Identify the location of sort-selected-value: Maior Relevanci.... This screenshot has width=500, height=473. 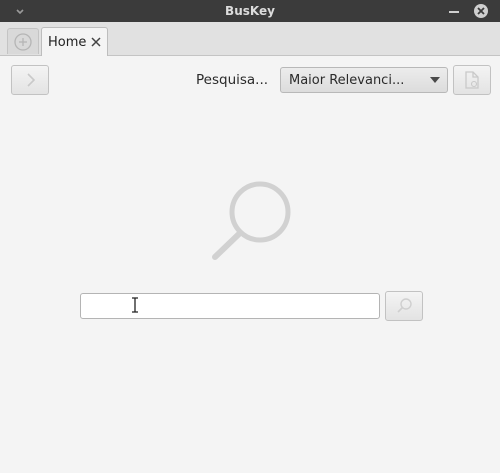
(347, 80).